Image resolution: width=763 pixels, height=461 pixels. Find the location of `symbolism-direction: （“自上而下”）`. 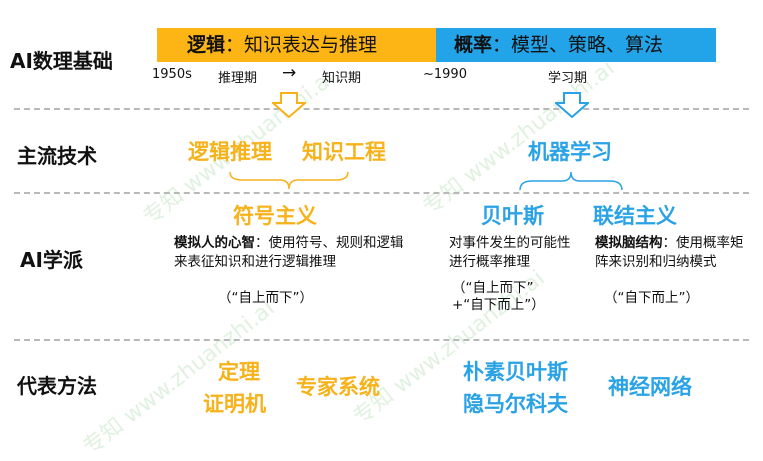

symbolism-direction: （“自上而下”） is located at coordinates (265, 298).